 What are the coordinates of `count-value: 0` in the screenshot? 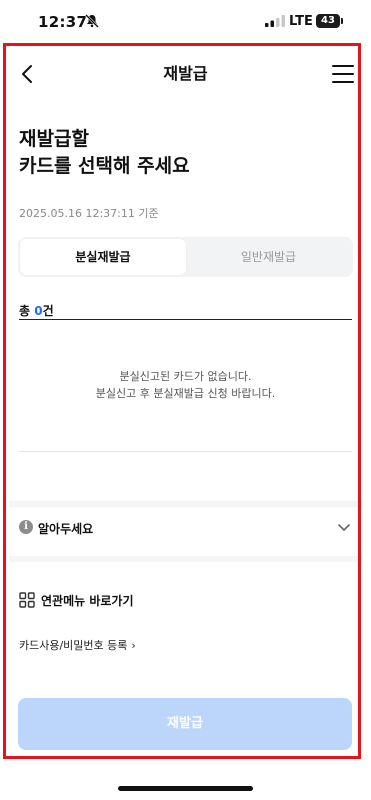 It's located at (38, 311).